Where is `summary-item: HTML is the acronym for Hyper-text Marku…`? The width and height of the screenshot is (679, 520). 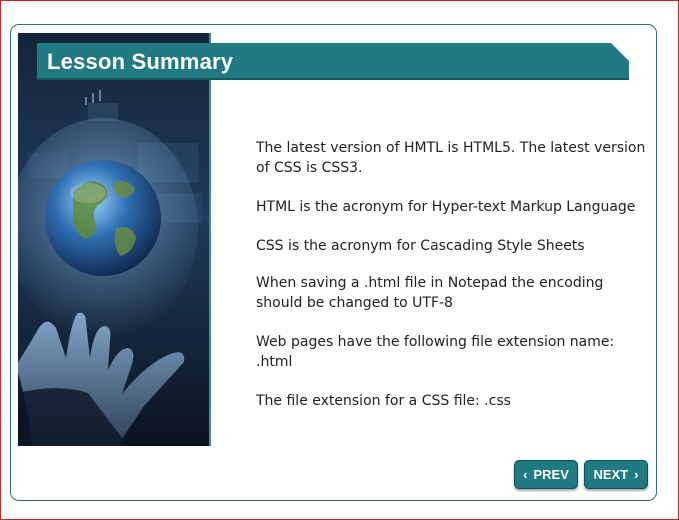 summary-item: HTML is the acronym for Hyper-text Marku… is located at coordinates (446, 207).